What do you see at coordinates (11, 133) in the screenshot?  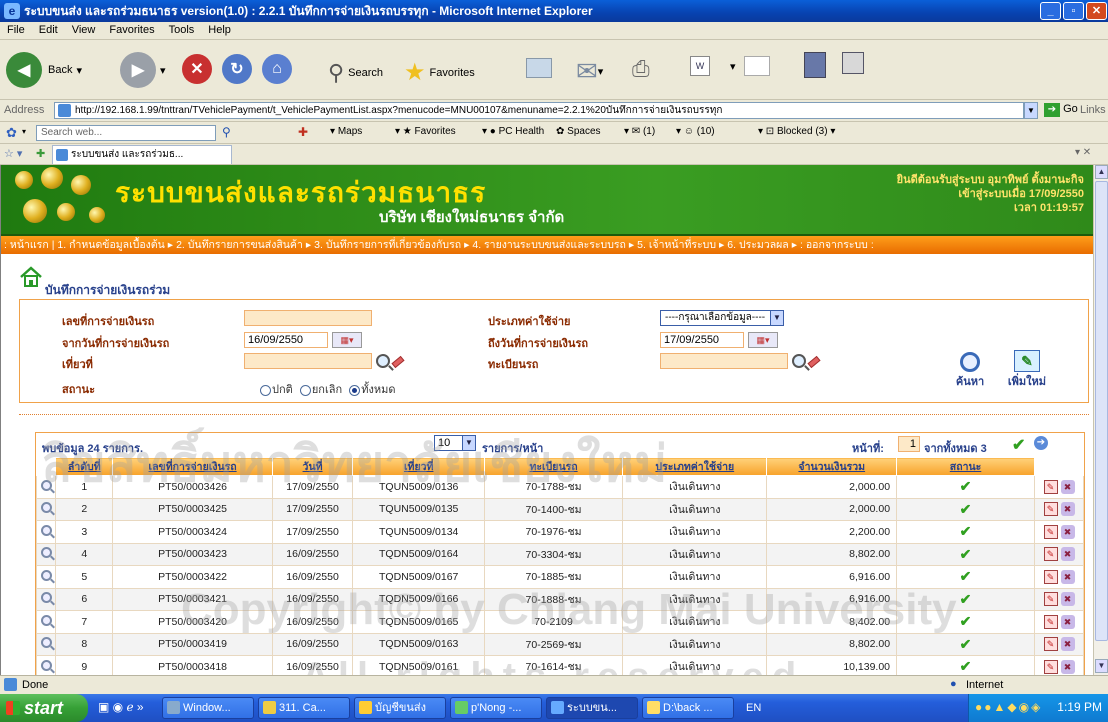 I see `msn-icon: ✿` at bounding box center [11, 133].